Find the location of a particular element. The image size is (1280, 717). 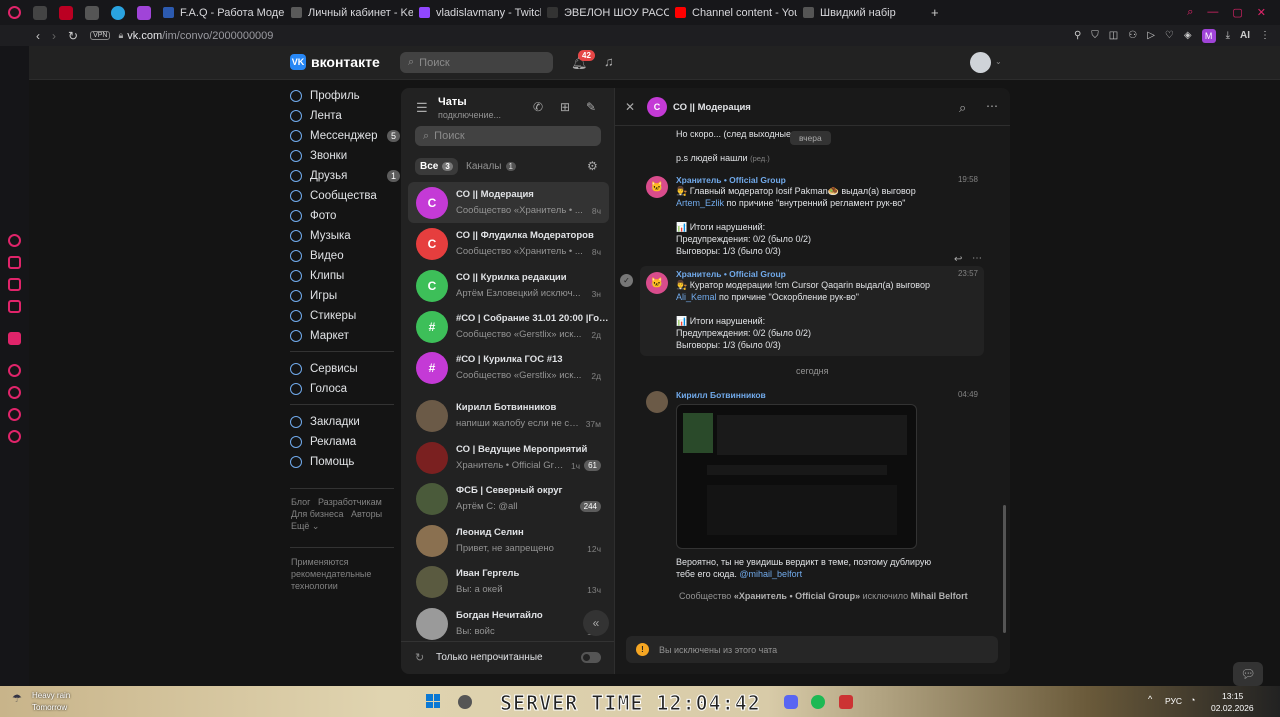

nav-item: Профиль is located at coordinates (345, 96).